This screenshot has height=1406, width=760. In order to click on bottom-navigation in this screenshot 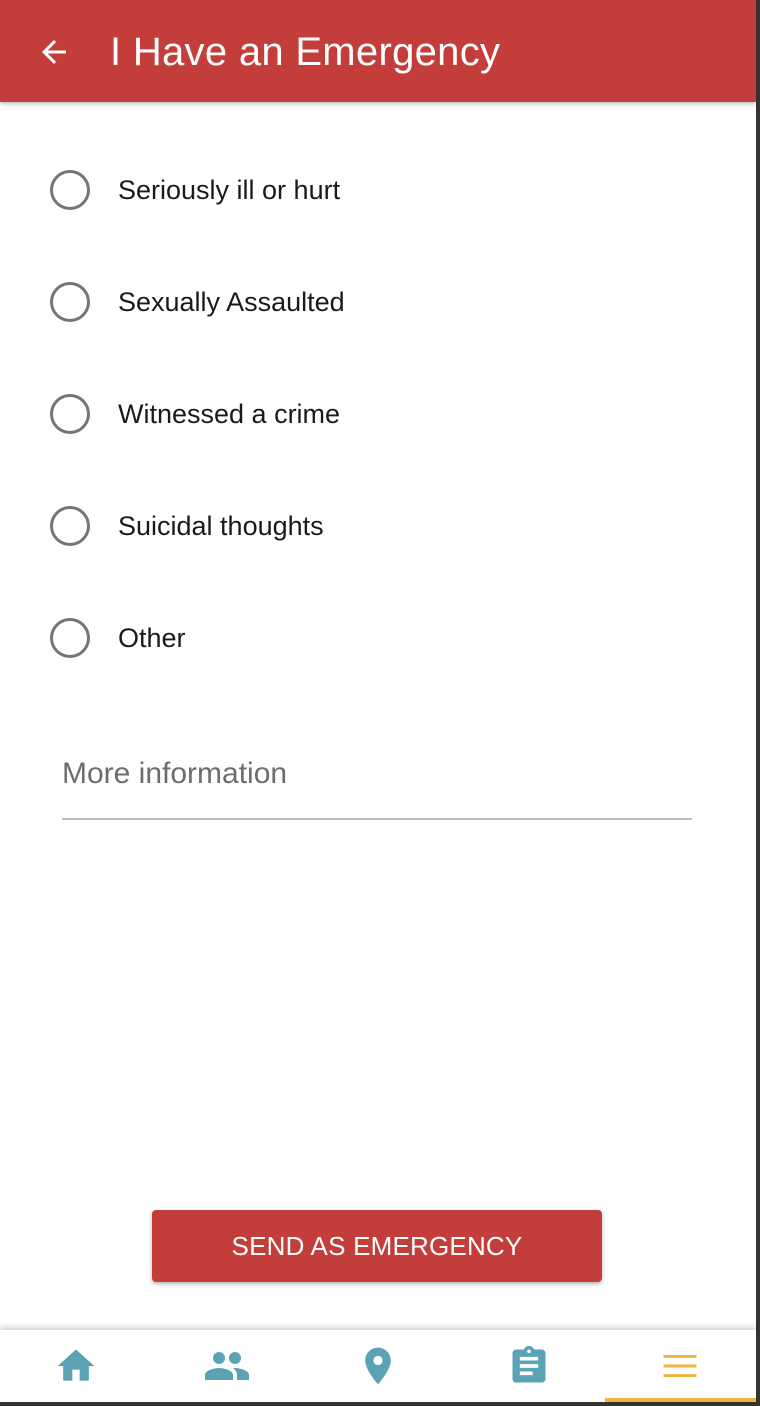, I will do `click(378, 1366)`.